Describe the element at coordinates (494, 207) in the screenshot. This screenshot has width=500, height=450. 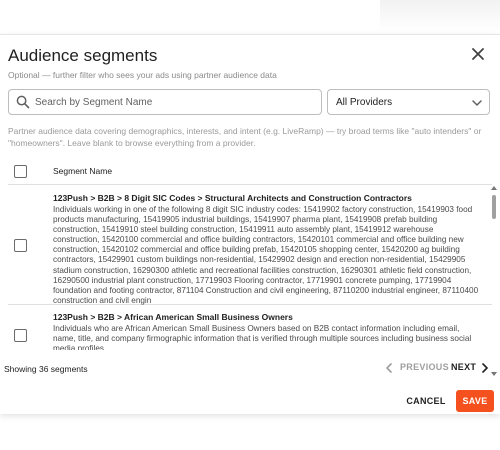
I see `scrollbar-thumb` at that location.